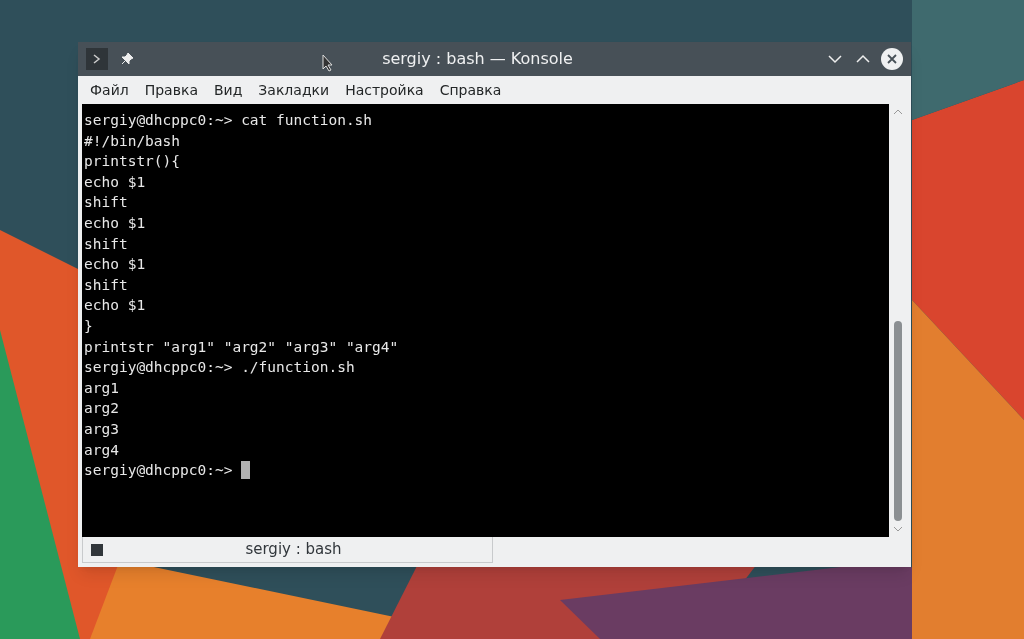  What do you see at coordinates (477, 59) in the screenshot?
I see `window-title: sergiy : bash — Konsole` at bounding box center [477, 59].